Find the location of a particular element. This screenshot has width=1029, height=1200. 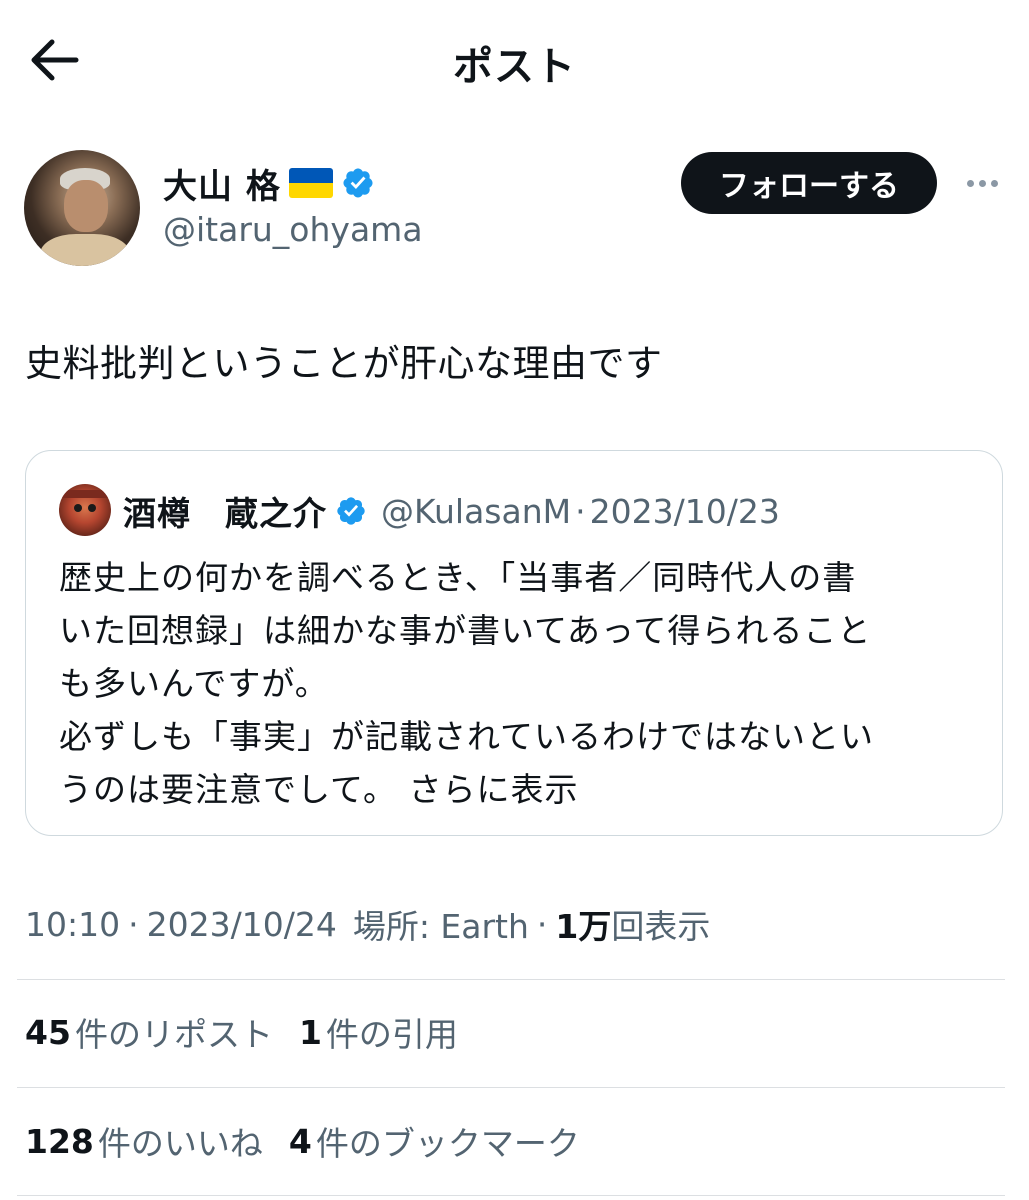

repost-stats-row: 45 件のリポスト 1 件の引用 is located at coordinates (254, 1032).